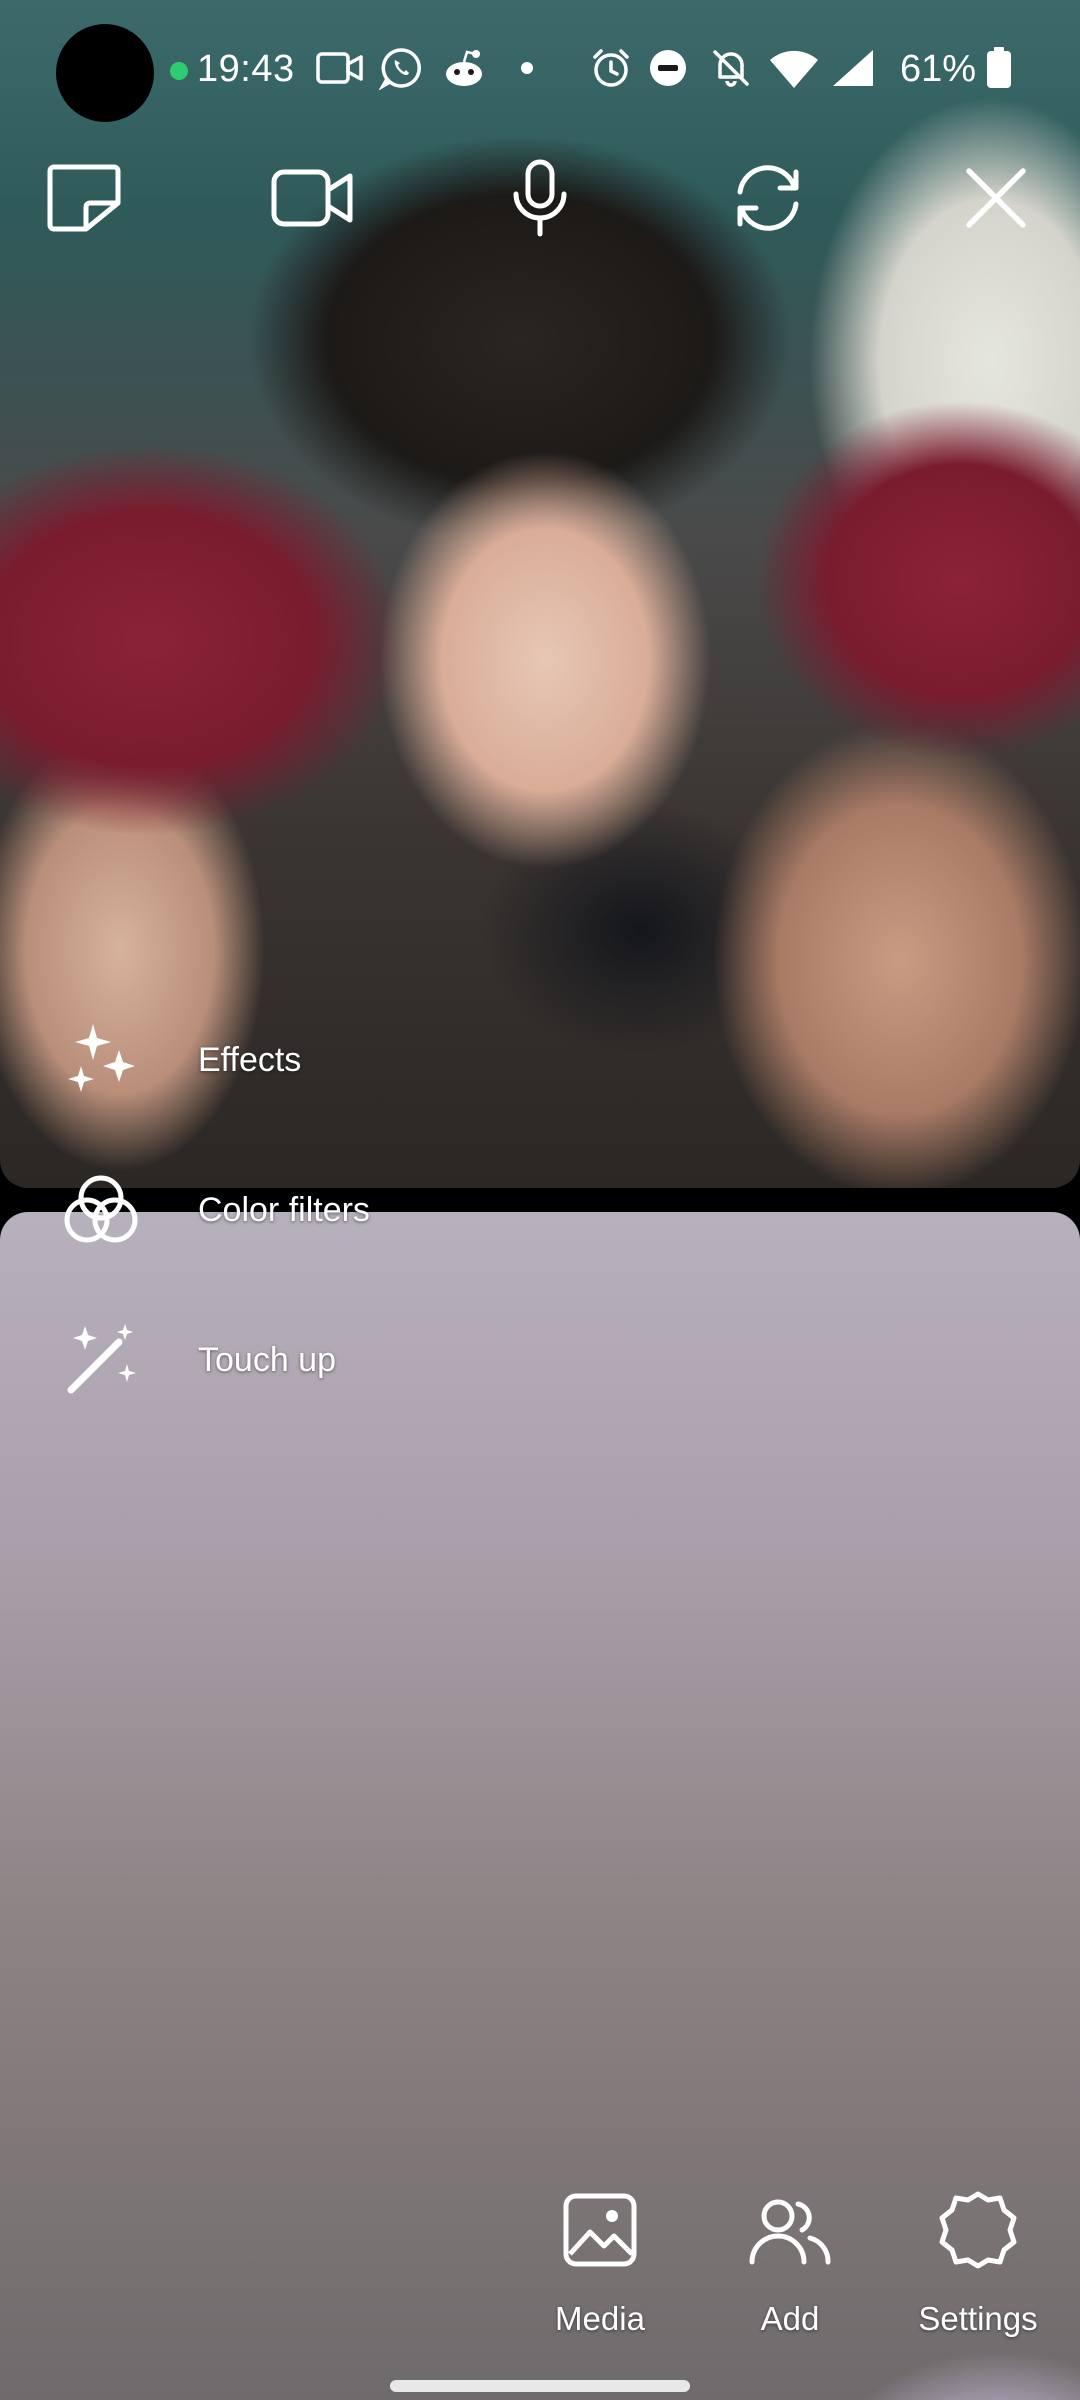 The width and height of the screenshot is (1080, 2400). I want to click on alarm-icon, so click(611, 68).